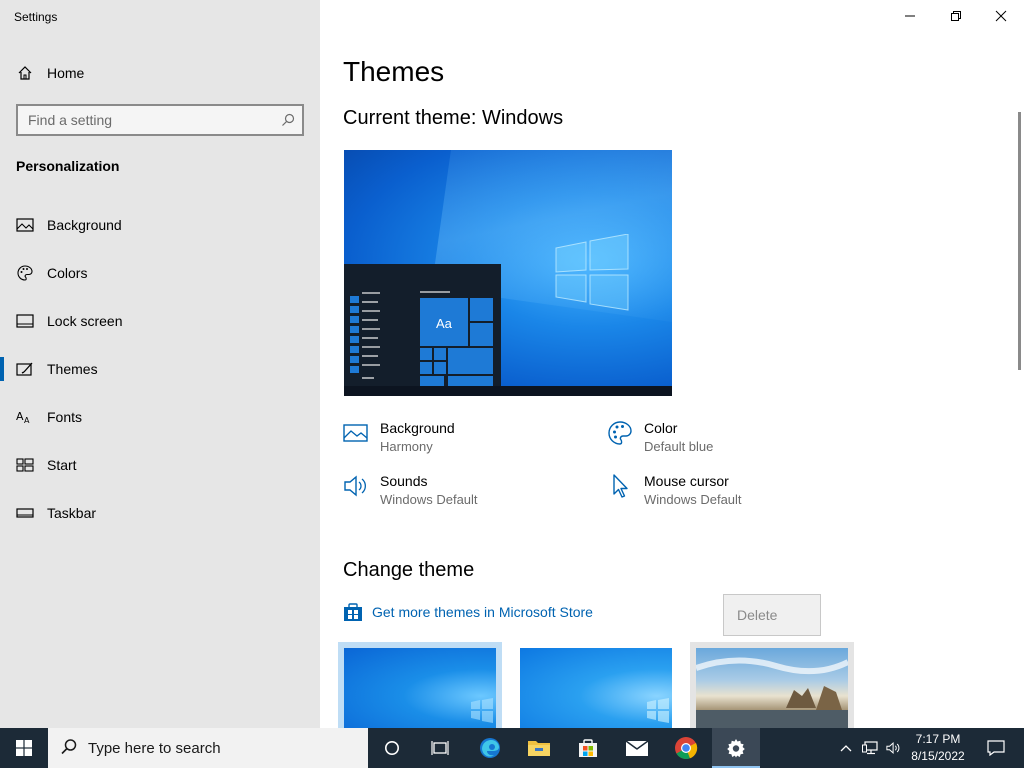  I want to click on sidebar-item-themes: Themes, so click(160, 369).